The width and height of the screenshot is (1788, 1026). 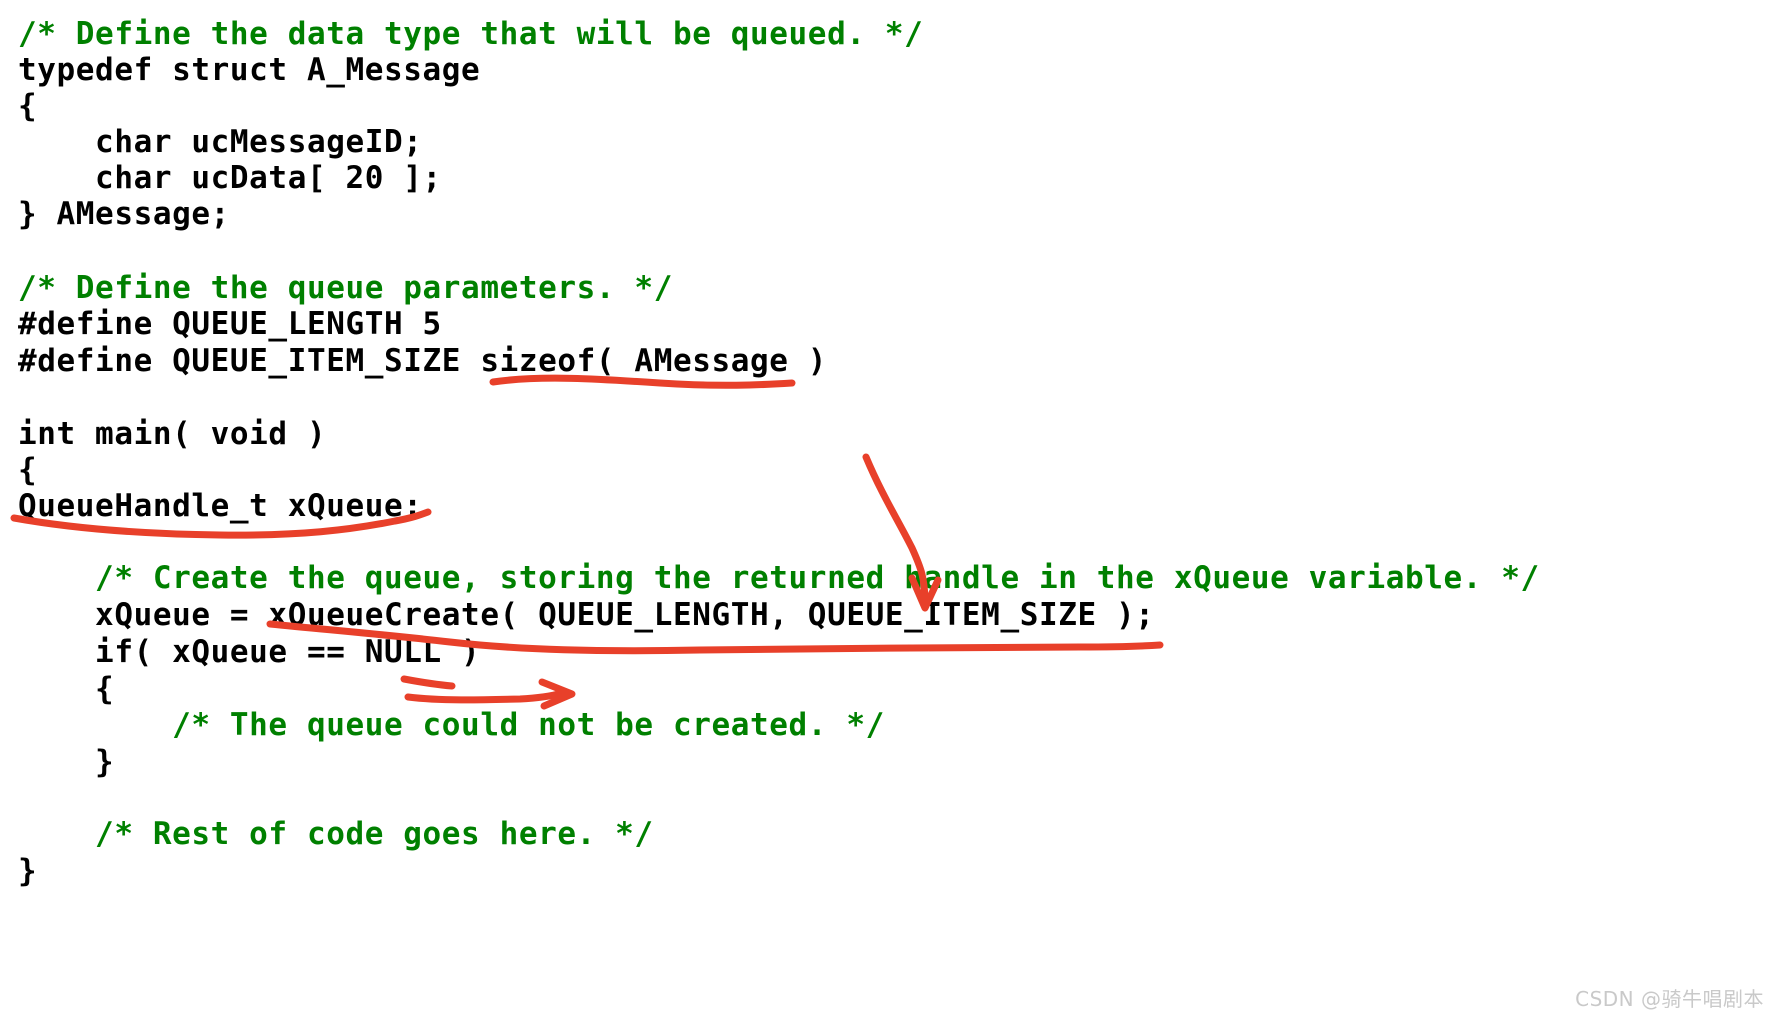 I want to click on code-line: if( xQueue == NULL ), so click(x=249, y=652).